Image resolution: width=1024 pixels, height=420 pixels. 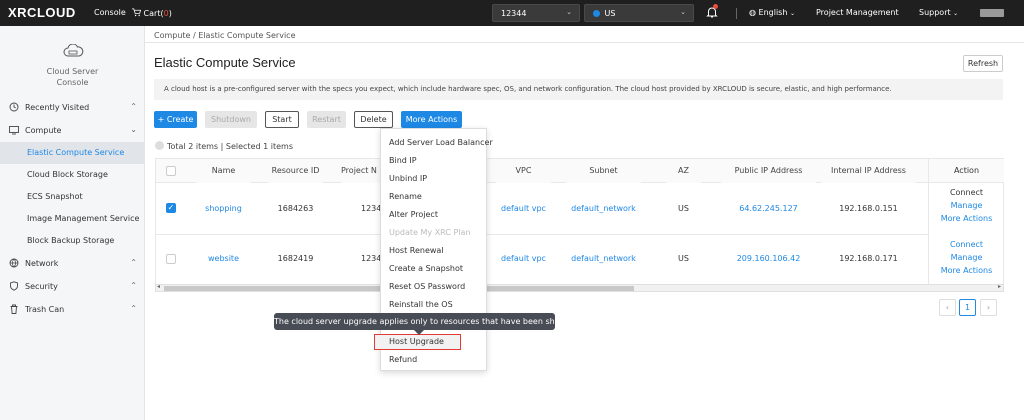 I want to click on sidebar-item-cloud-block-storage: Cloud Block Storage, so click(x=72, y=175).